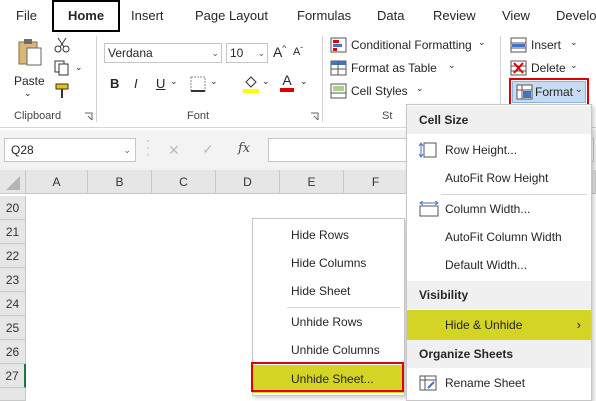 This screenshot has height=401, width=596. I want to click on name-box: Q28 ⌄, so click(70, 150).